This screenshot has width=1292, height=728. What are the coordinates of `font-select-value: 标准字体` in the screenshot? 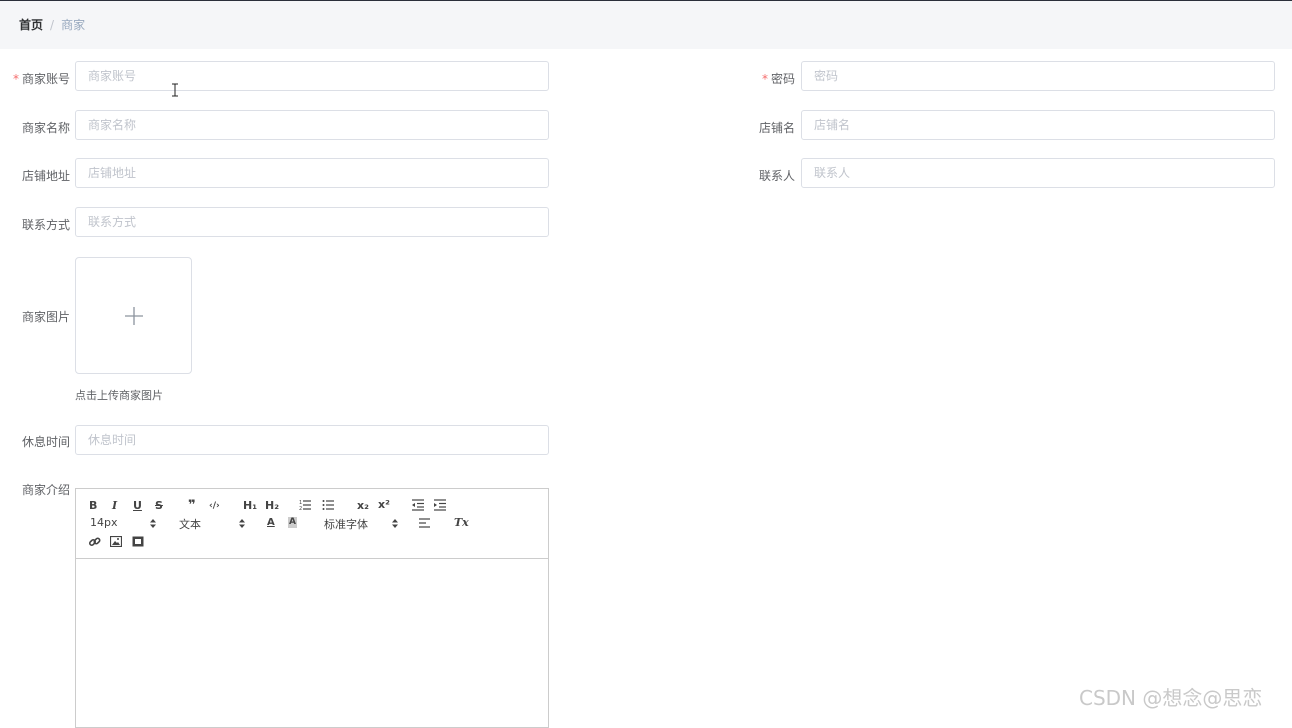 It's located at (346, 524).